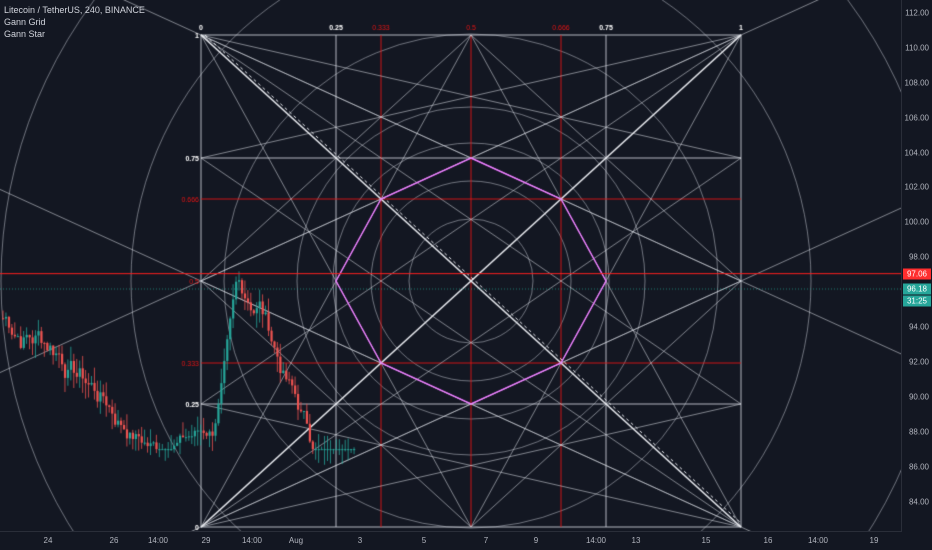 The width and height of the screenshot is (932, 550). I want to click on symbol-title: Litecoin / TetherUS, 240, BINANCE, so click(74, 10).